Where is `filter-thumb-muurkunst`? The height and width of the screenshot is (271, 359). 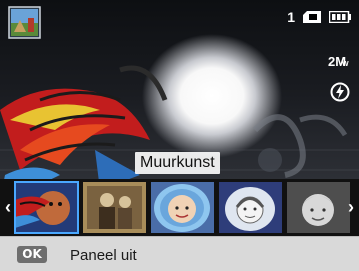 filter-thumb-muurkunst is located at coordinates (46, 207).